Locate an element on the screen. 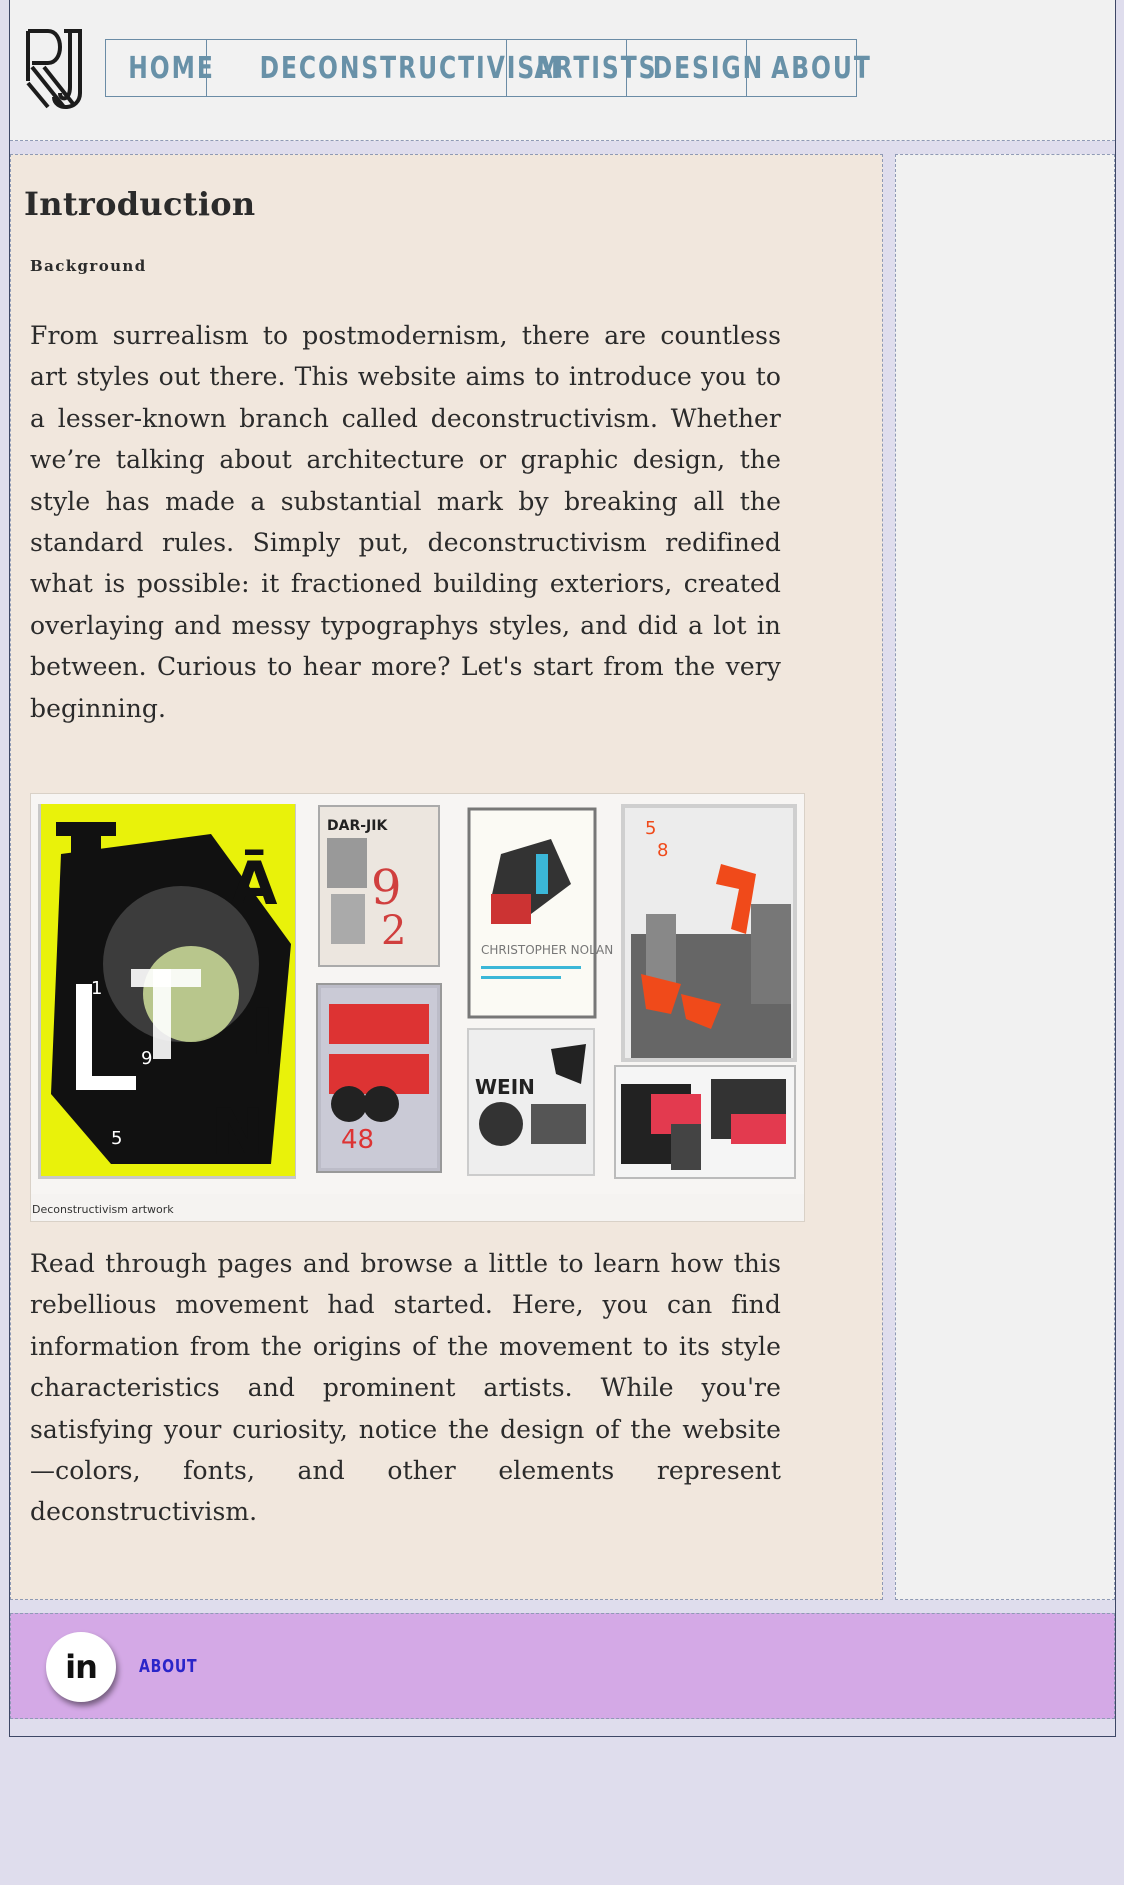  svg-text: Ā is located at coordinates (254, 883).